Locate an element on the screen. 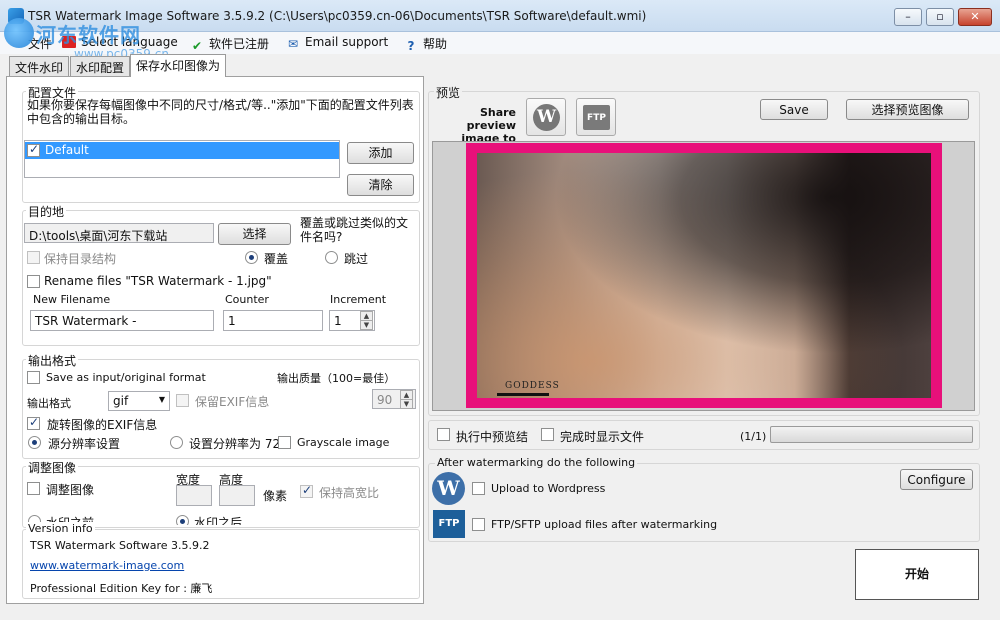 The height and width of the screenshot is (620, 1000). license-key-text: Professional Edition Key for : 廉飞 is located at coordinates (121, 588).